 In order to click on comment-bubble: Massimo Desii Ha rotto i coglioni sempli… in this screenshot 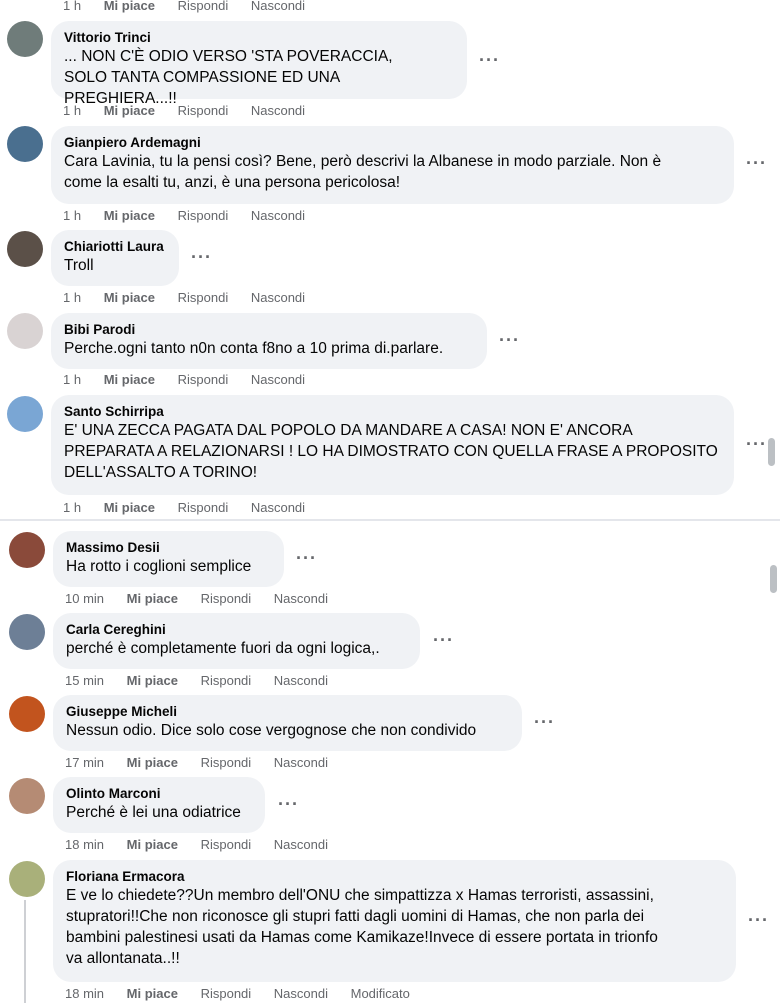, I will do `click(168, 559)`.